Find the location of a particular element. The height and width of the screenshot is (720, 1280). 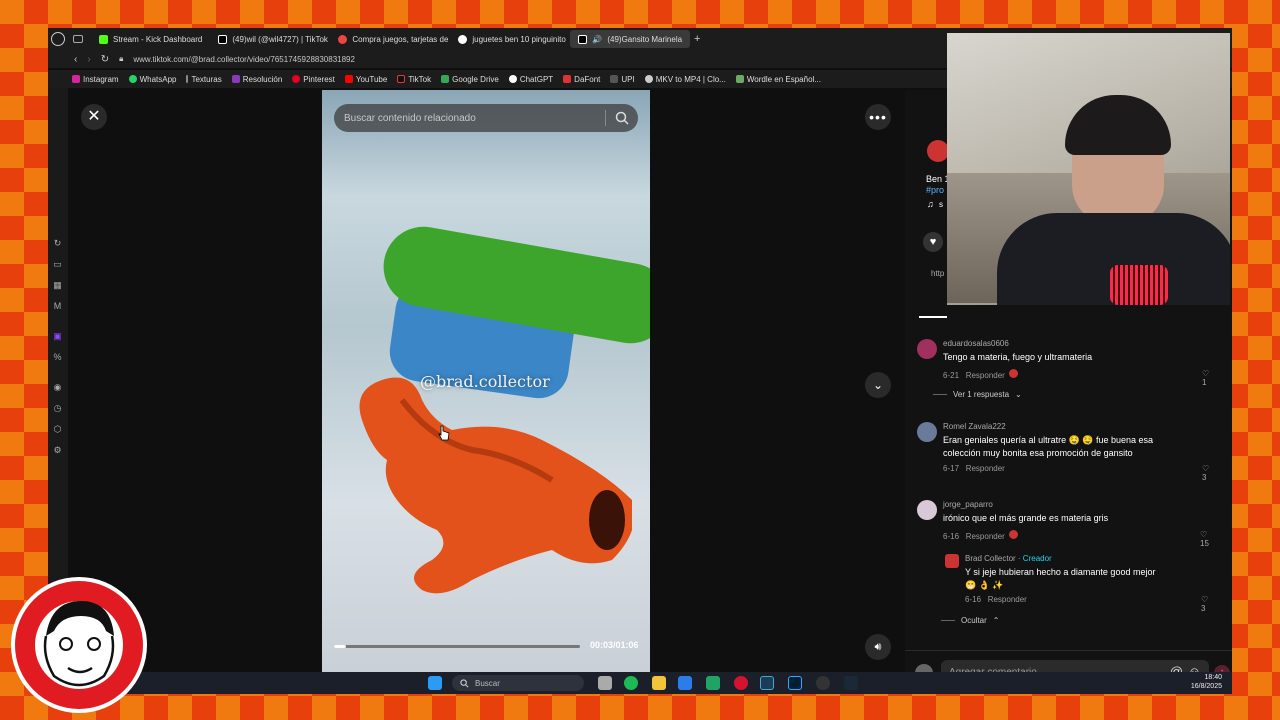

car-icon: ▭ is located at coordinates (57, 264).